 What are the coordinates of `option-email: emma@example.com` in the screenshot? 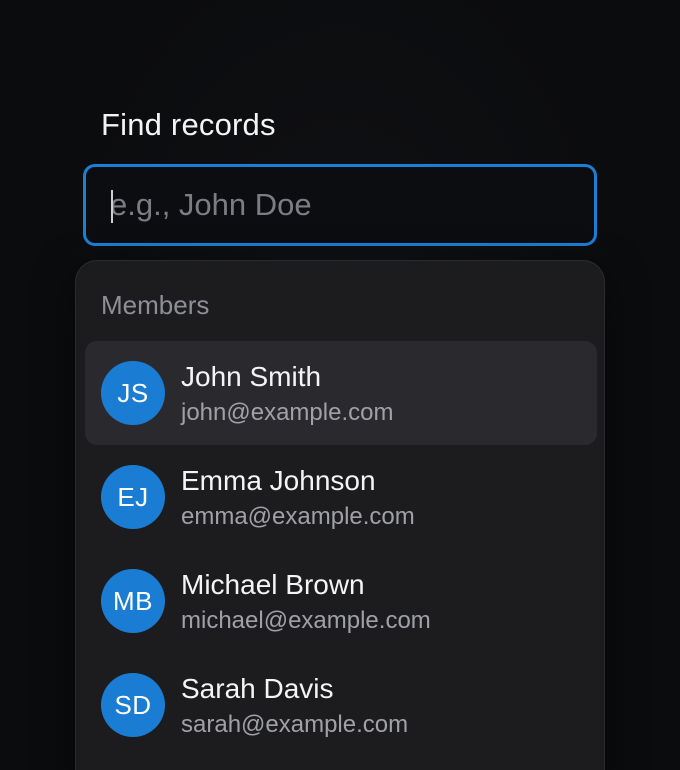 It's located at (298, 516).